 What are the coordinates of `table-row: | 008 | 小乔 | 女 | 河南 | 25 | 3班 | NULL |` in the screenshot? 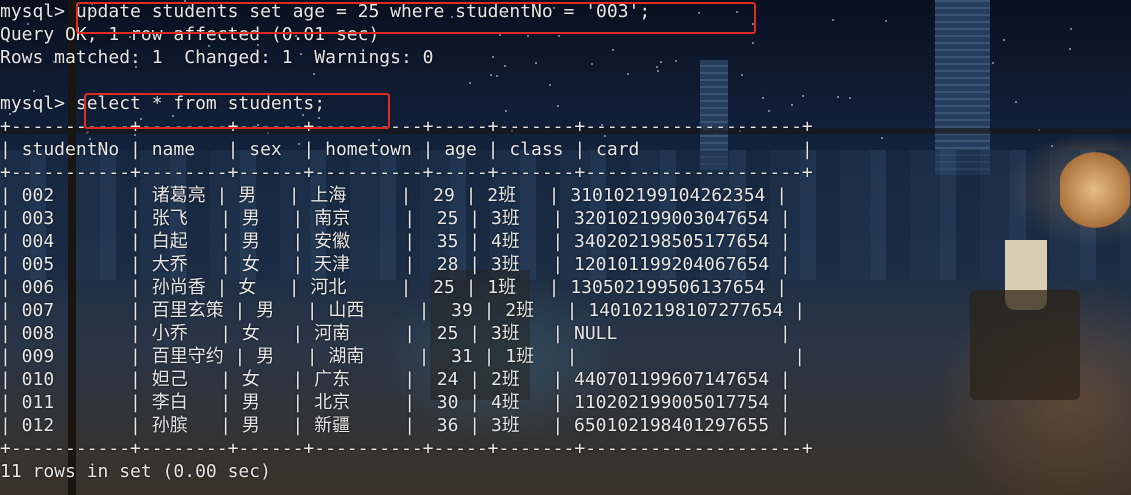 It's located at (395, 333).